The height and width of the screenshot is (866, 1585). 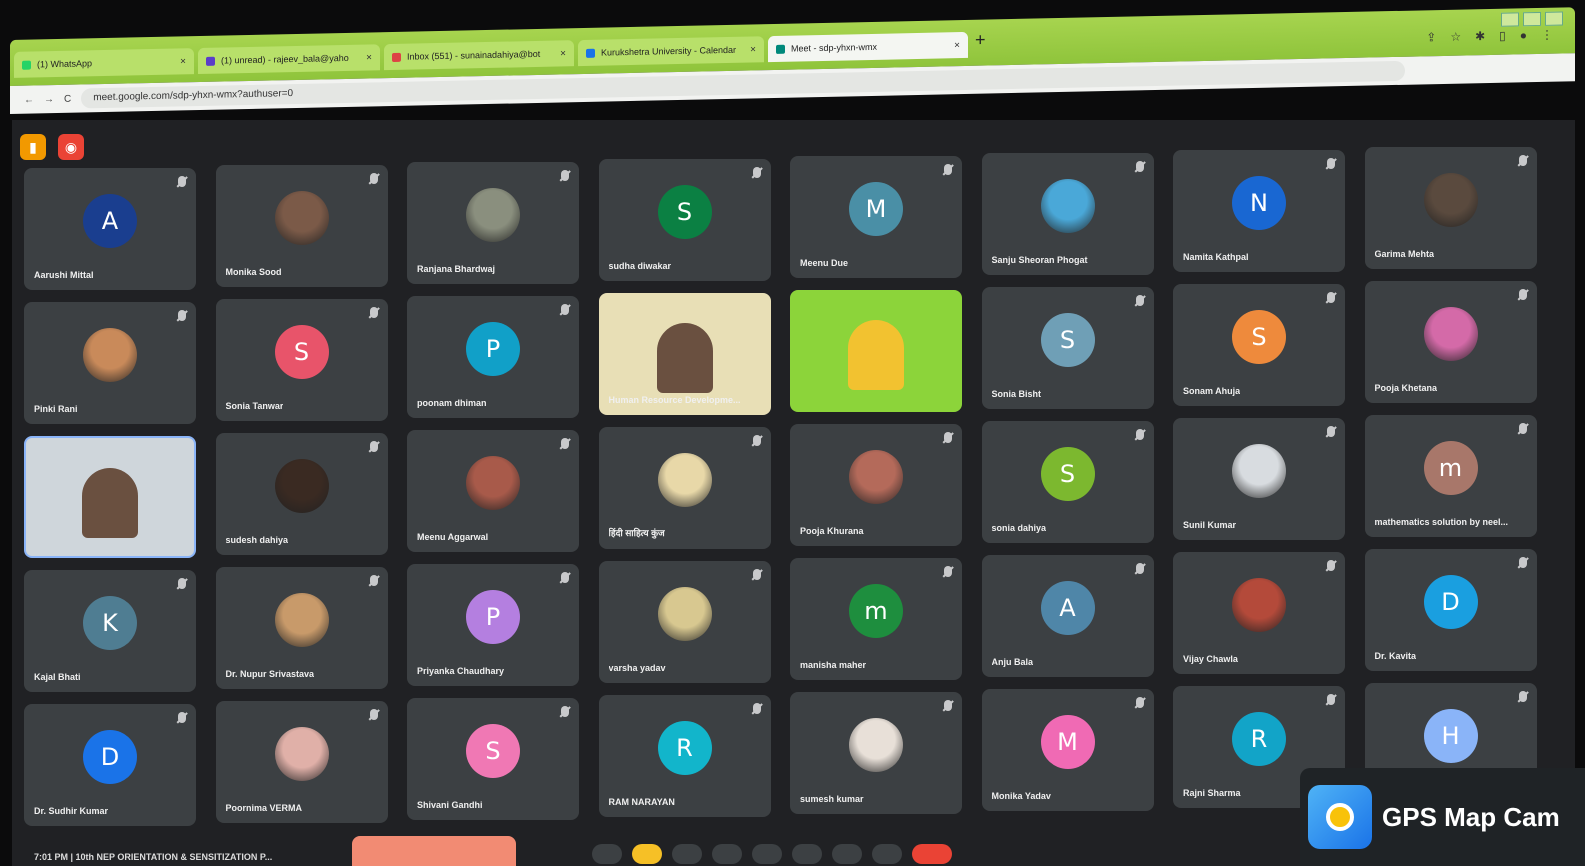 What do you see at coordinates (1067, 482) in the screenshot?
I see `participant-tile: Ssonia dahiya` at bounding box center [1067, 482].